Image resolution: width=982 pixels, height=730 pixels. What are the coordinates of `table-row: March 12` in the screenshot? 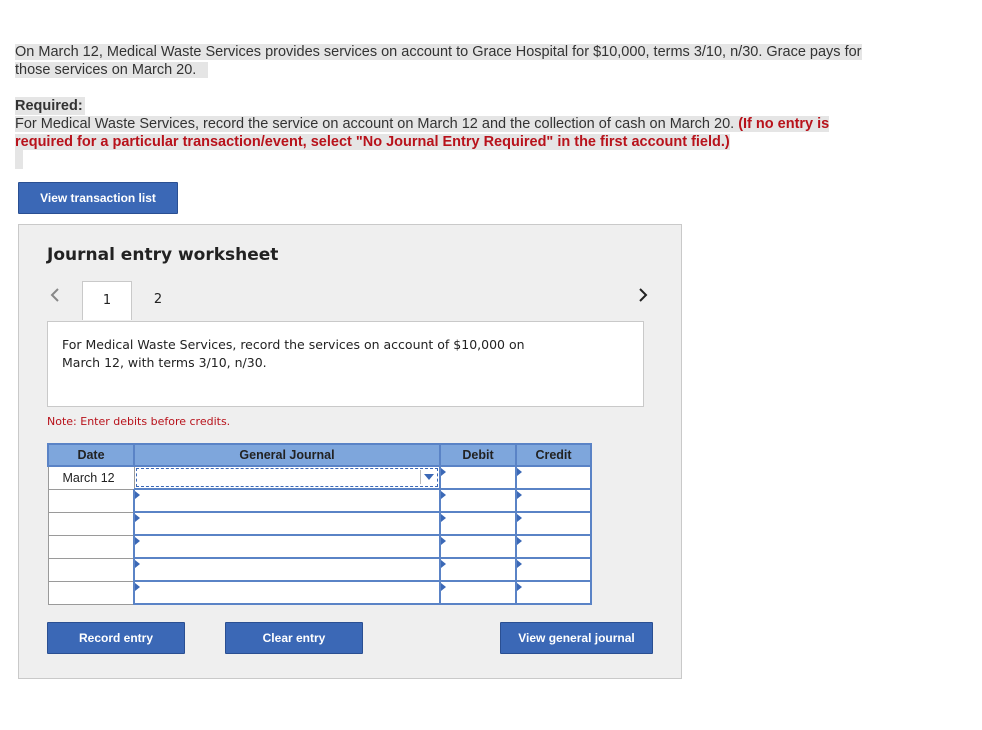 It's located at (319, 477).